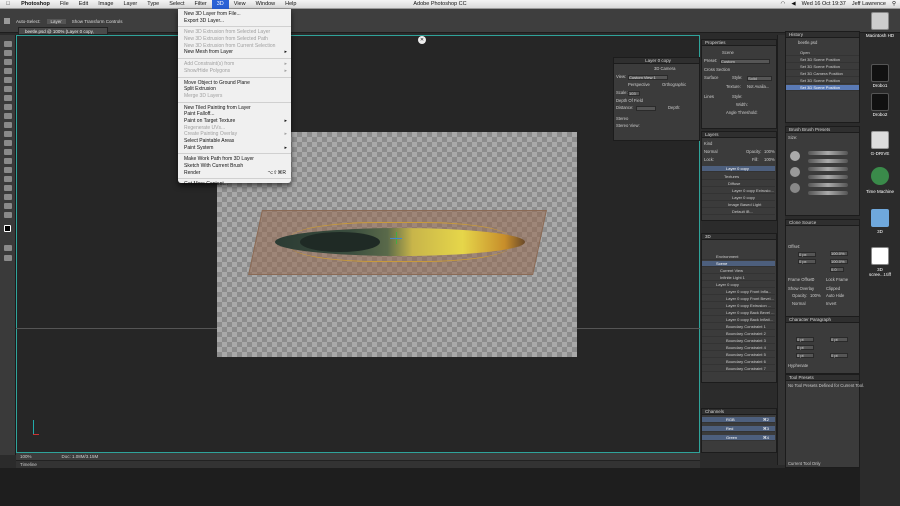  I want to click on overlay-opacity-value: 100%, so click(815, 296).